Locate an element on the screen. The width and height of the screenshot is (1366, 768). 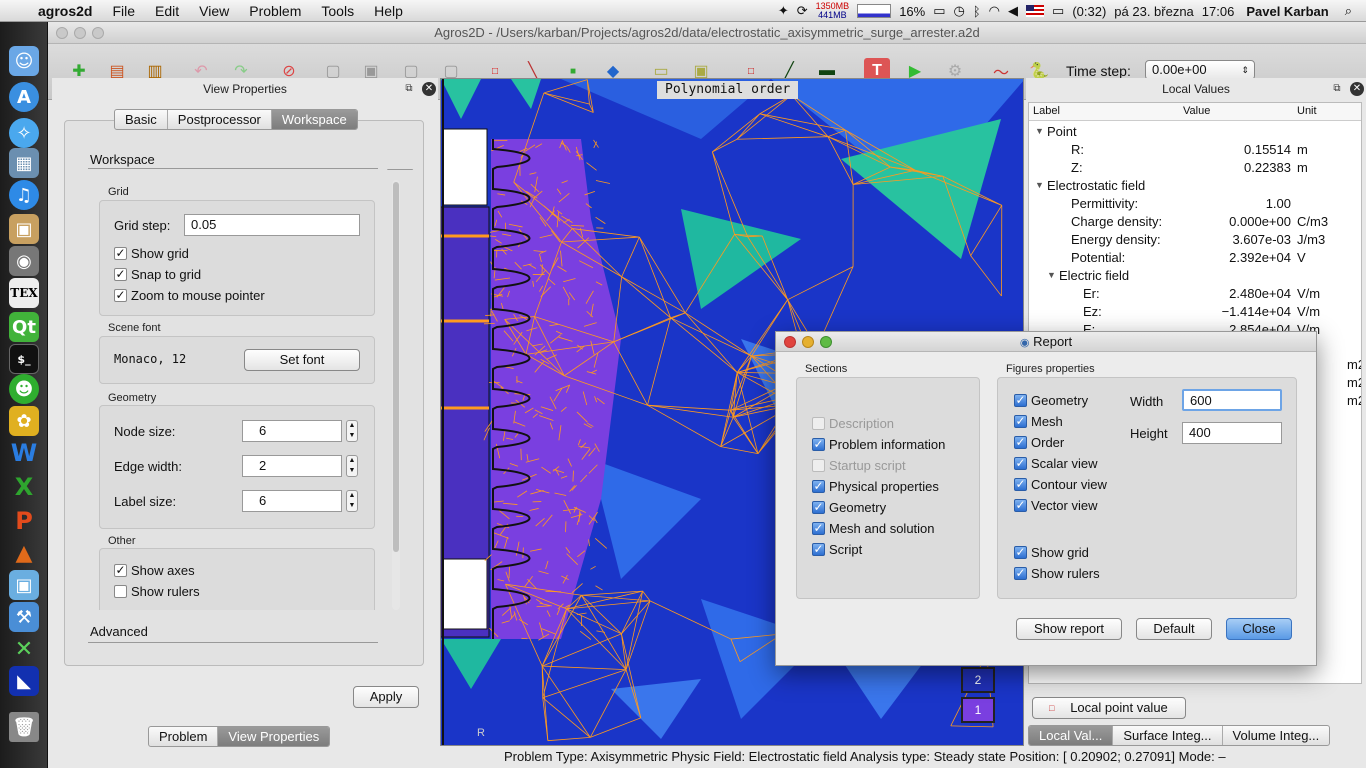
minimize-dialog-button is located at coordinates (808, 342).